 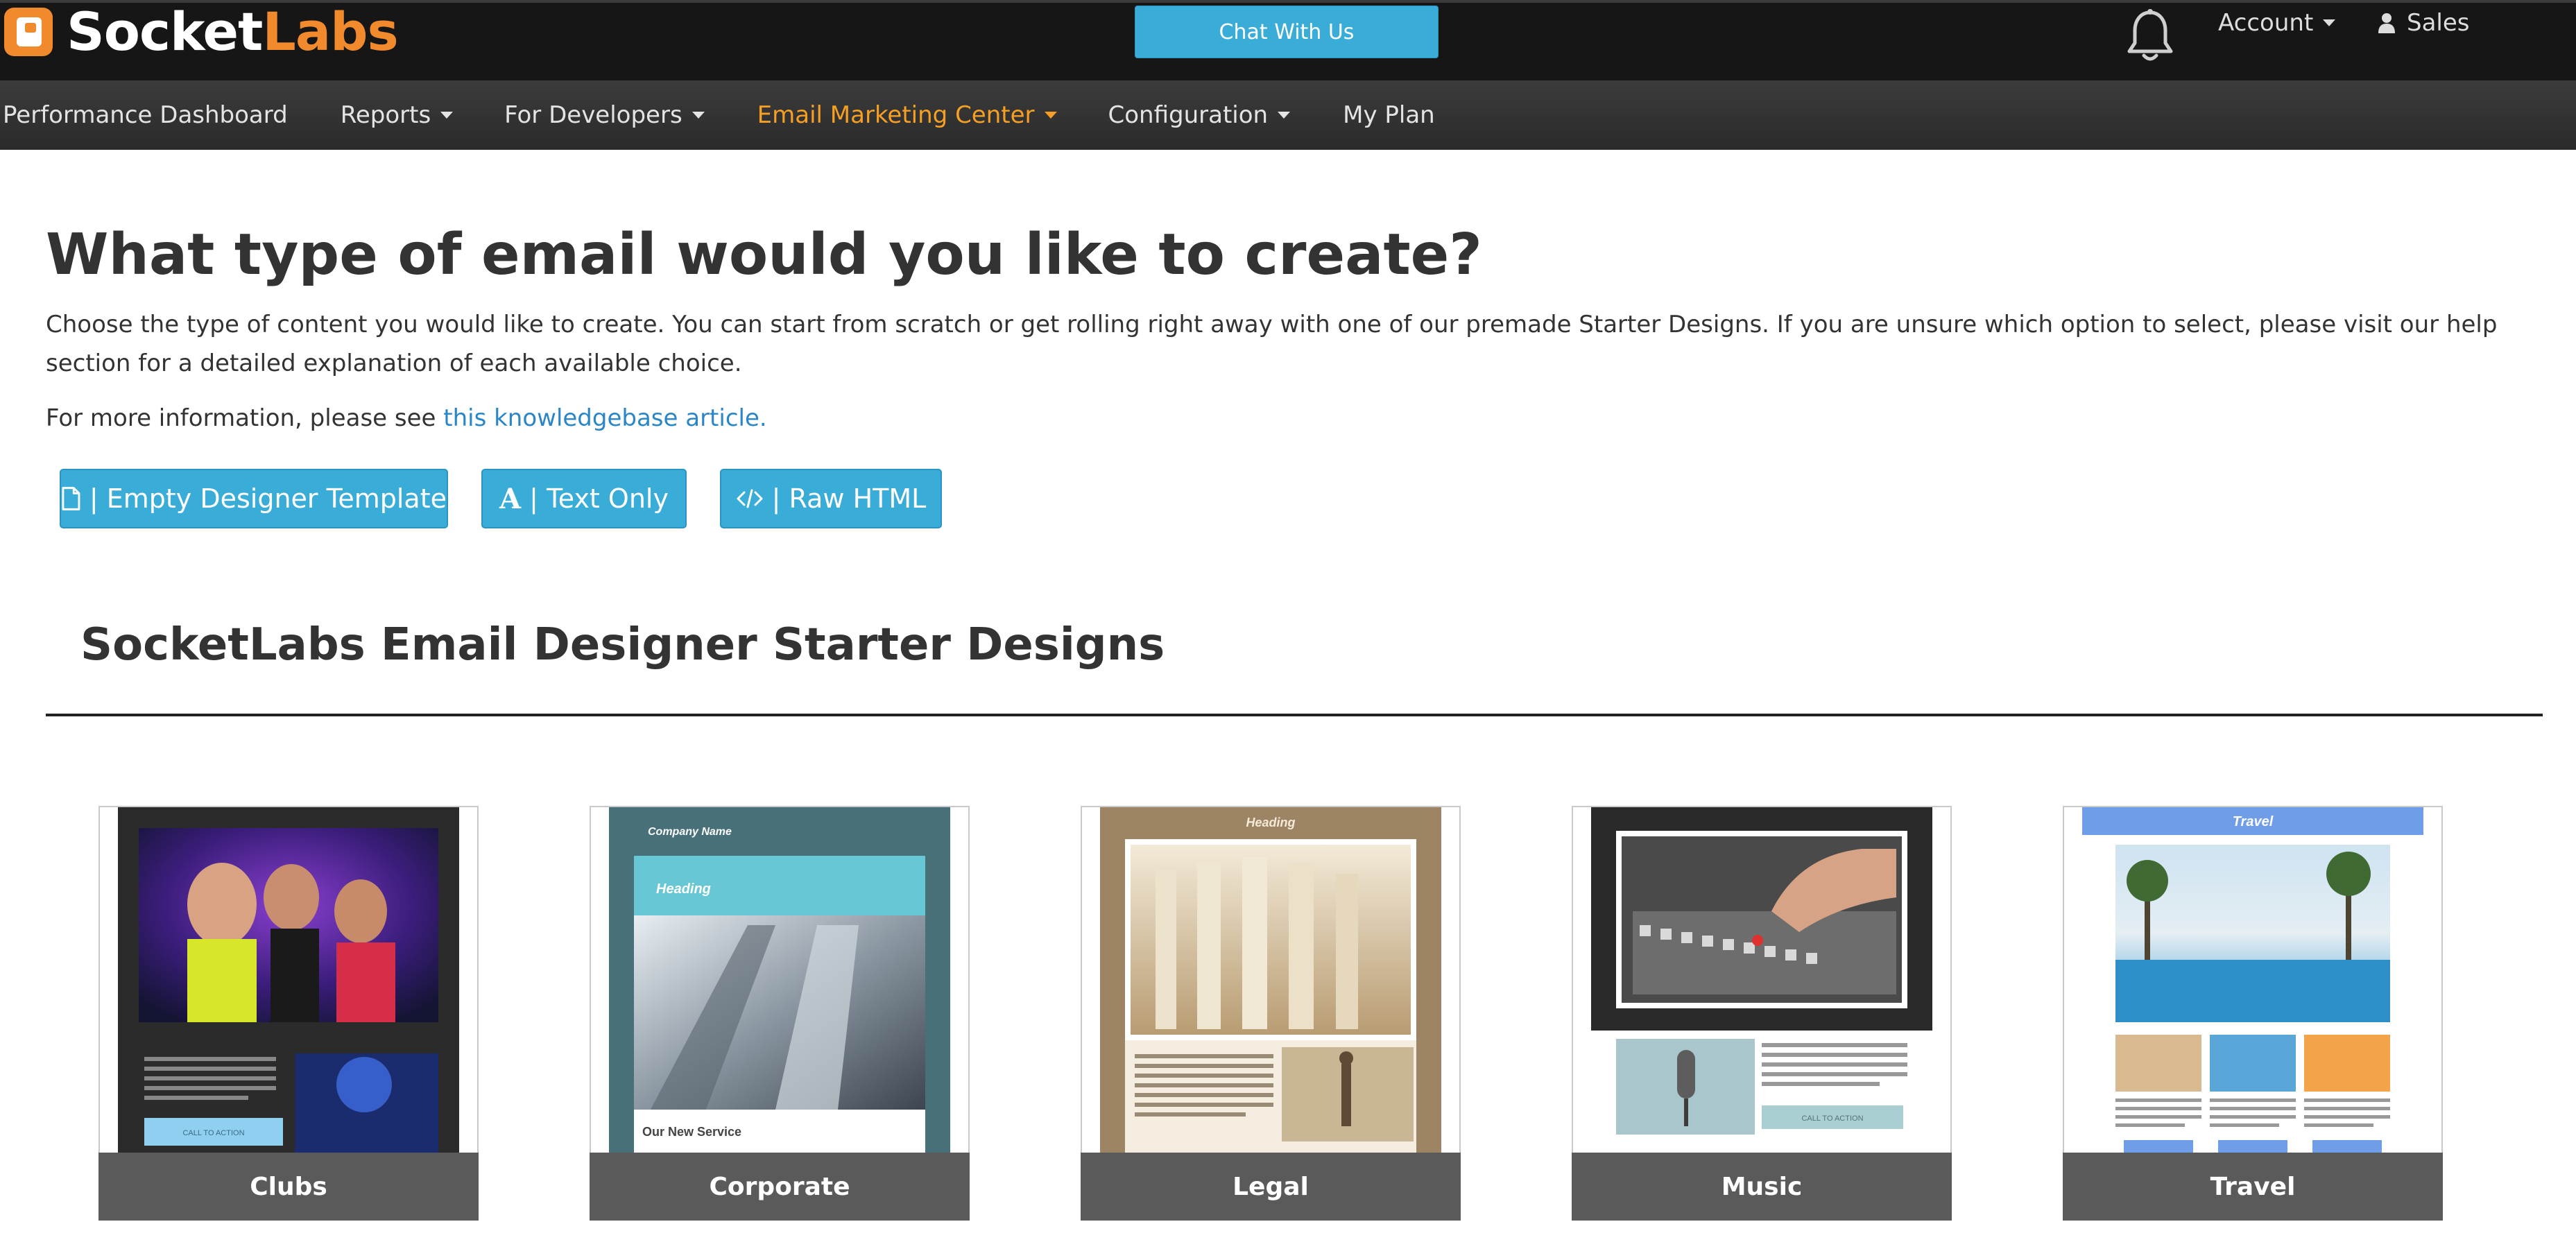 I want to click on text-only-button: A | Text Only, so click(x=584, y=499).